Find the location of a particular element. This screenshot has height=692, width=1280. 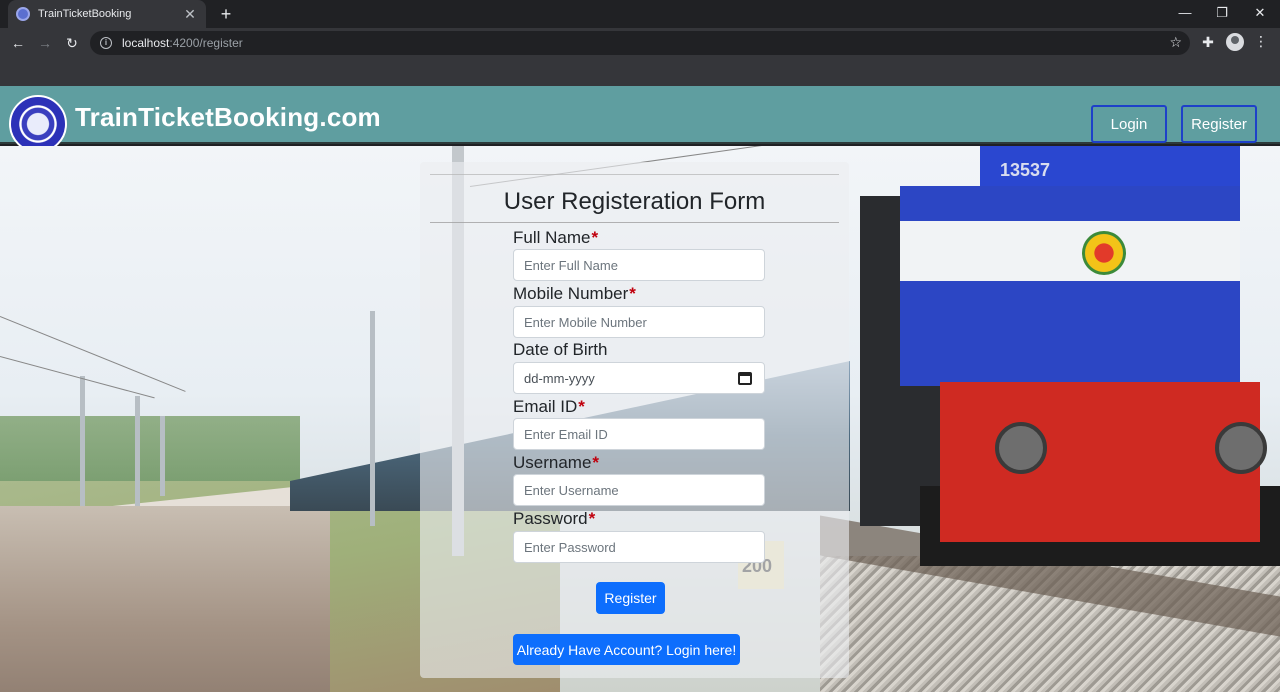

email-id-input is located at coordinates (639, 434).